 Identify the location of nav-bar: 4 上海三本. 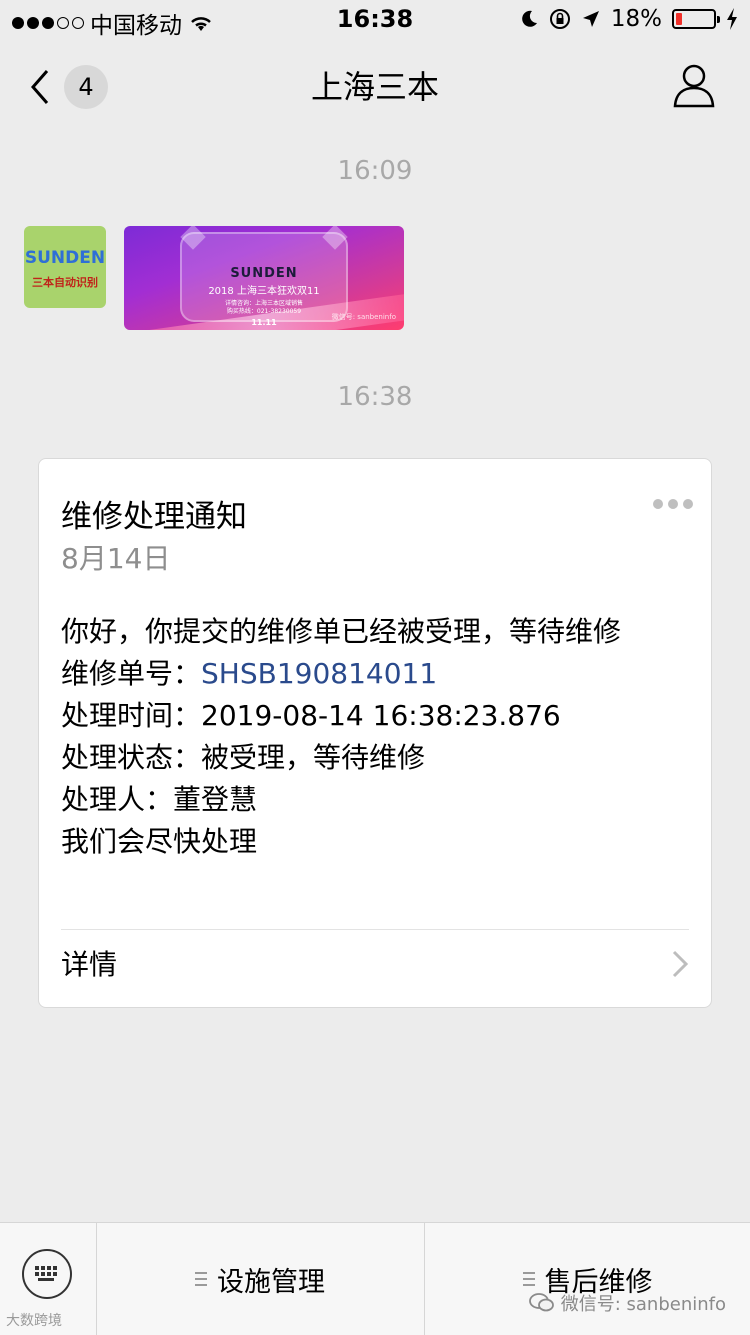
(375, 86).